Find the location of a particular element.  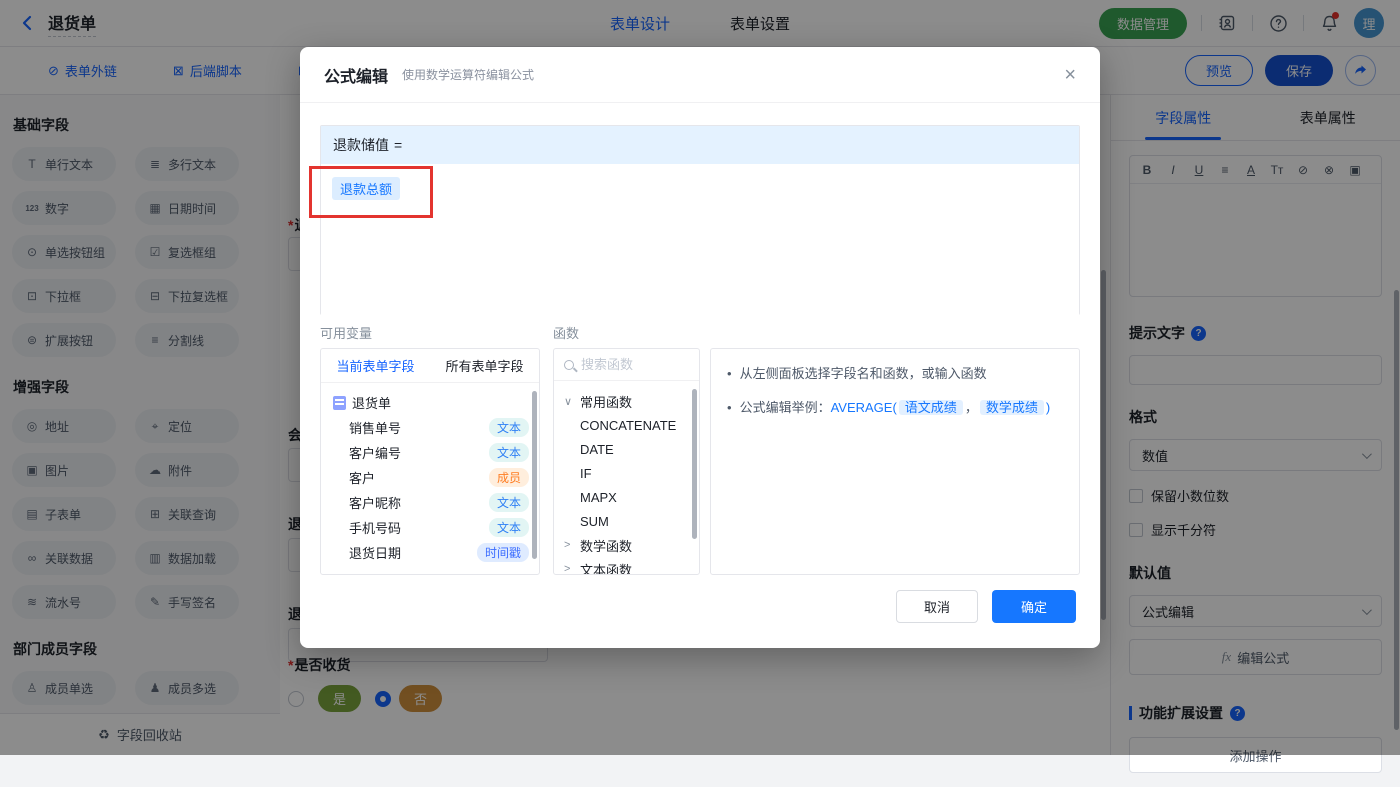

functions-label: 函数 is located at coordinates (566, 332).